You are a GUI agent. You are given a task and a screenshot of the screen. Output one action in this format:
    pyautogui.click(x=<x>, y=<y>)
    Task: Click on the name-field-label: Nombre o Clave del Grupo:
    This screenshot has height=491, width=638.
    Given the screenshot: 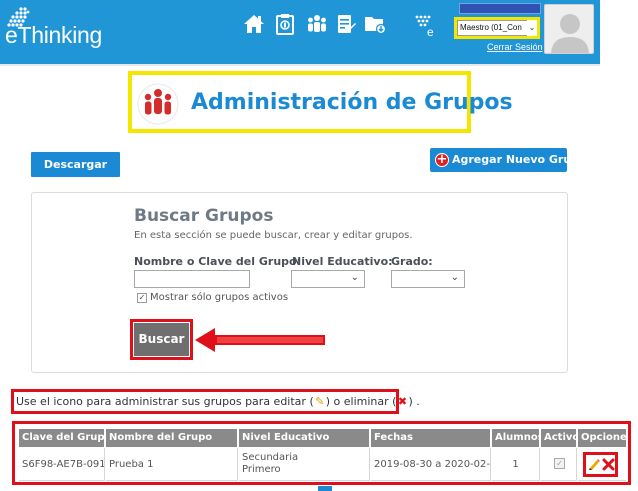 What is the action you would take?
    pyautogui.click(x=217, y=261)
    